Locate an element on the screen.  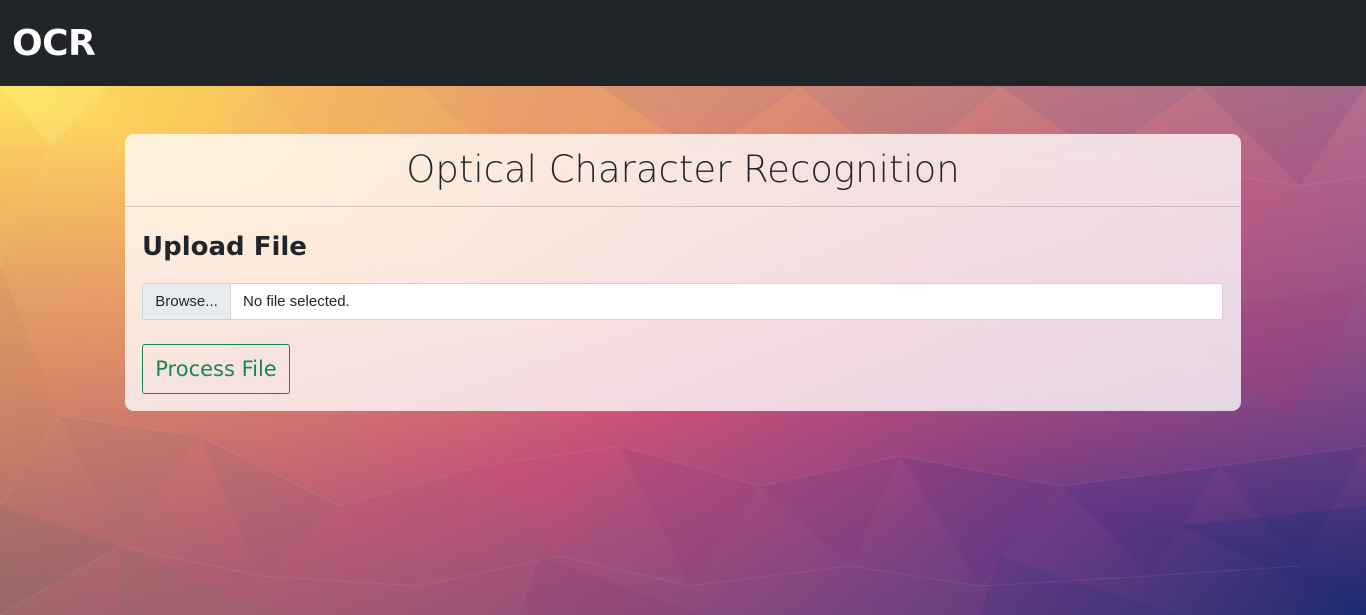
card-header: Optical Character Recognition is located at coordinates (683, 170).